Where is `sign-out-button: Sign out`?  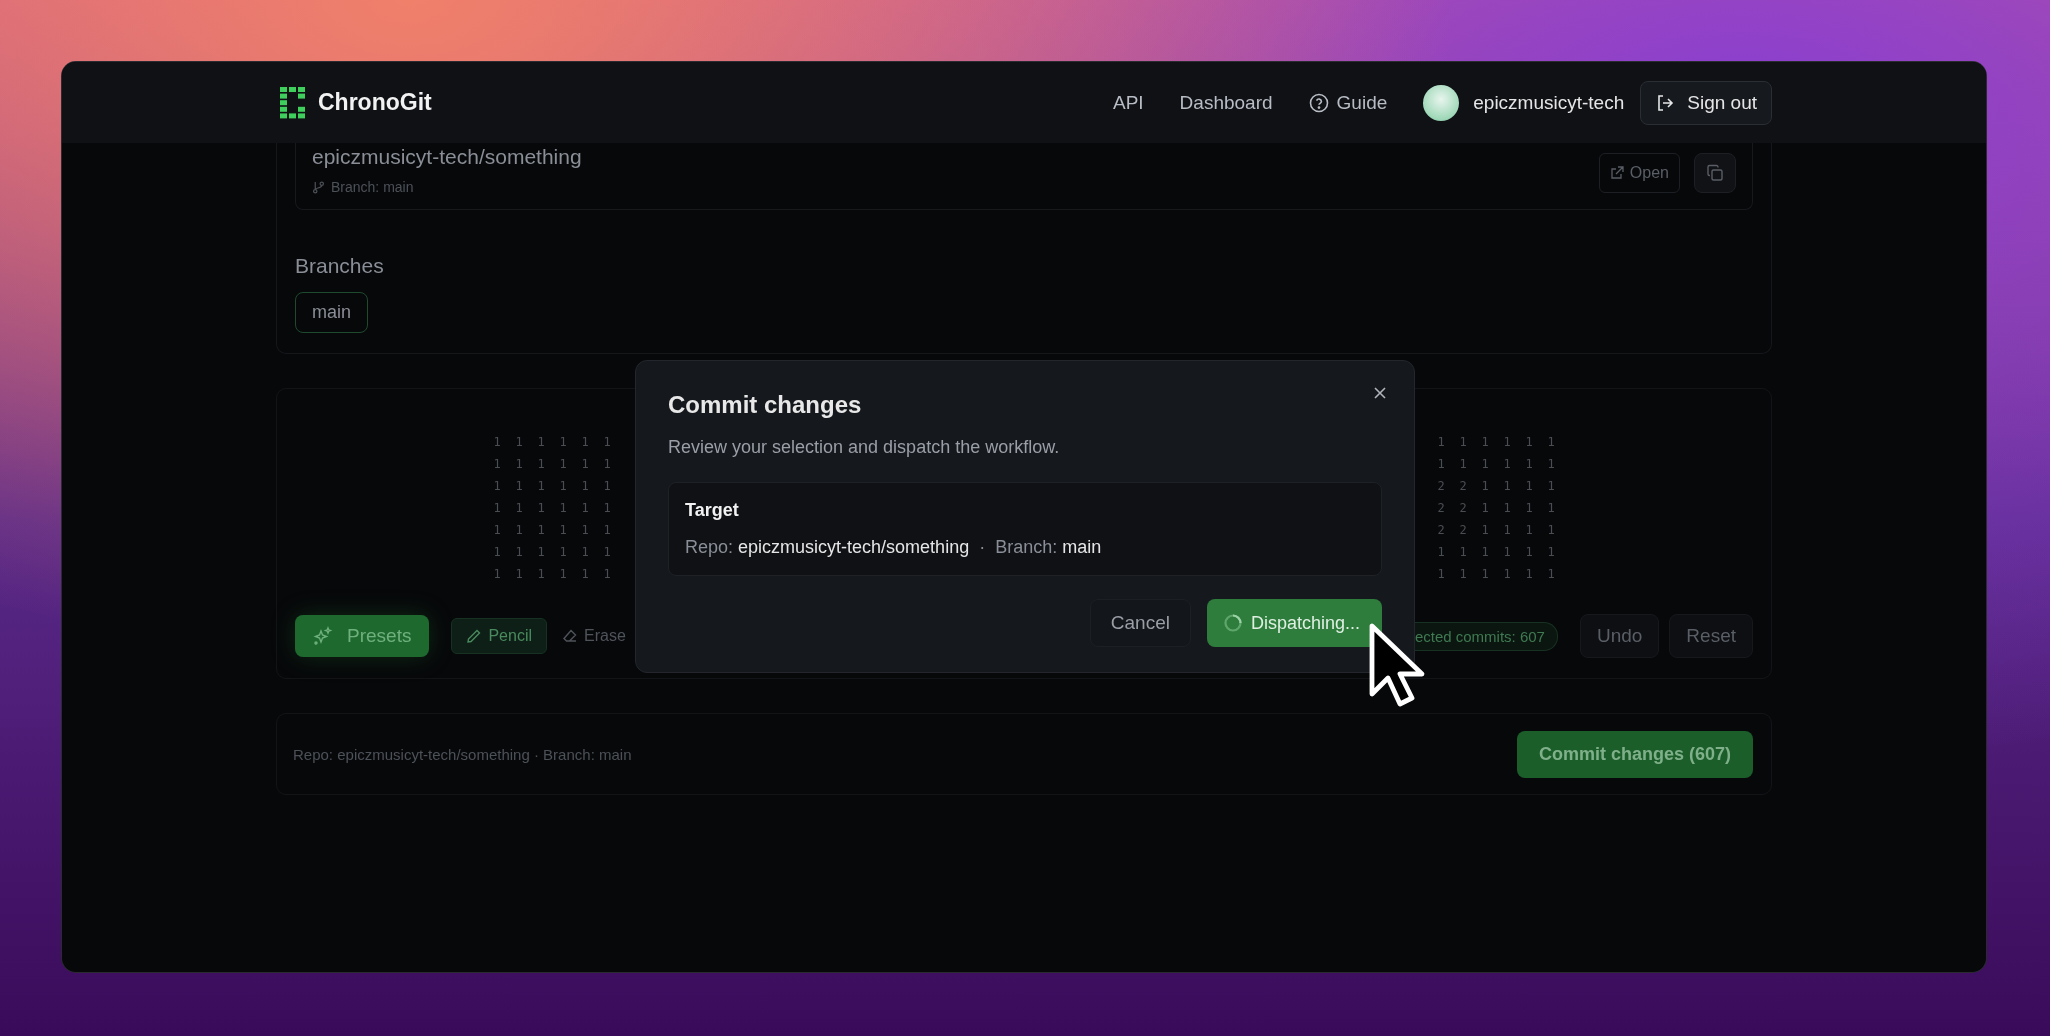
sign-out-button: Sign out is located at coordinates (1706, 102).